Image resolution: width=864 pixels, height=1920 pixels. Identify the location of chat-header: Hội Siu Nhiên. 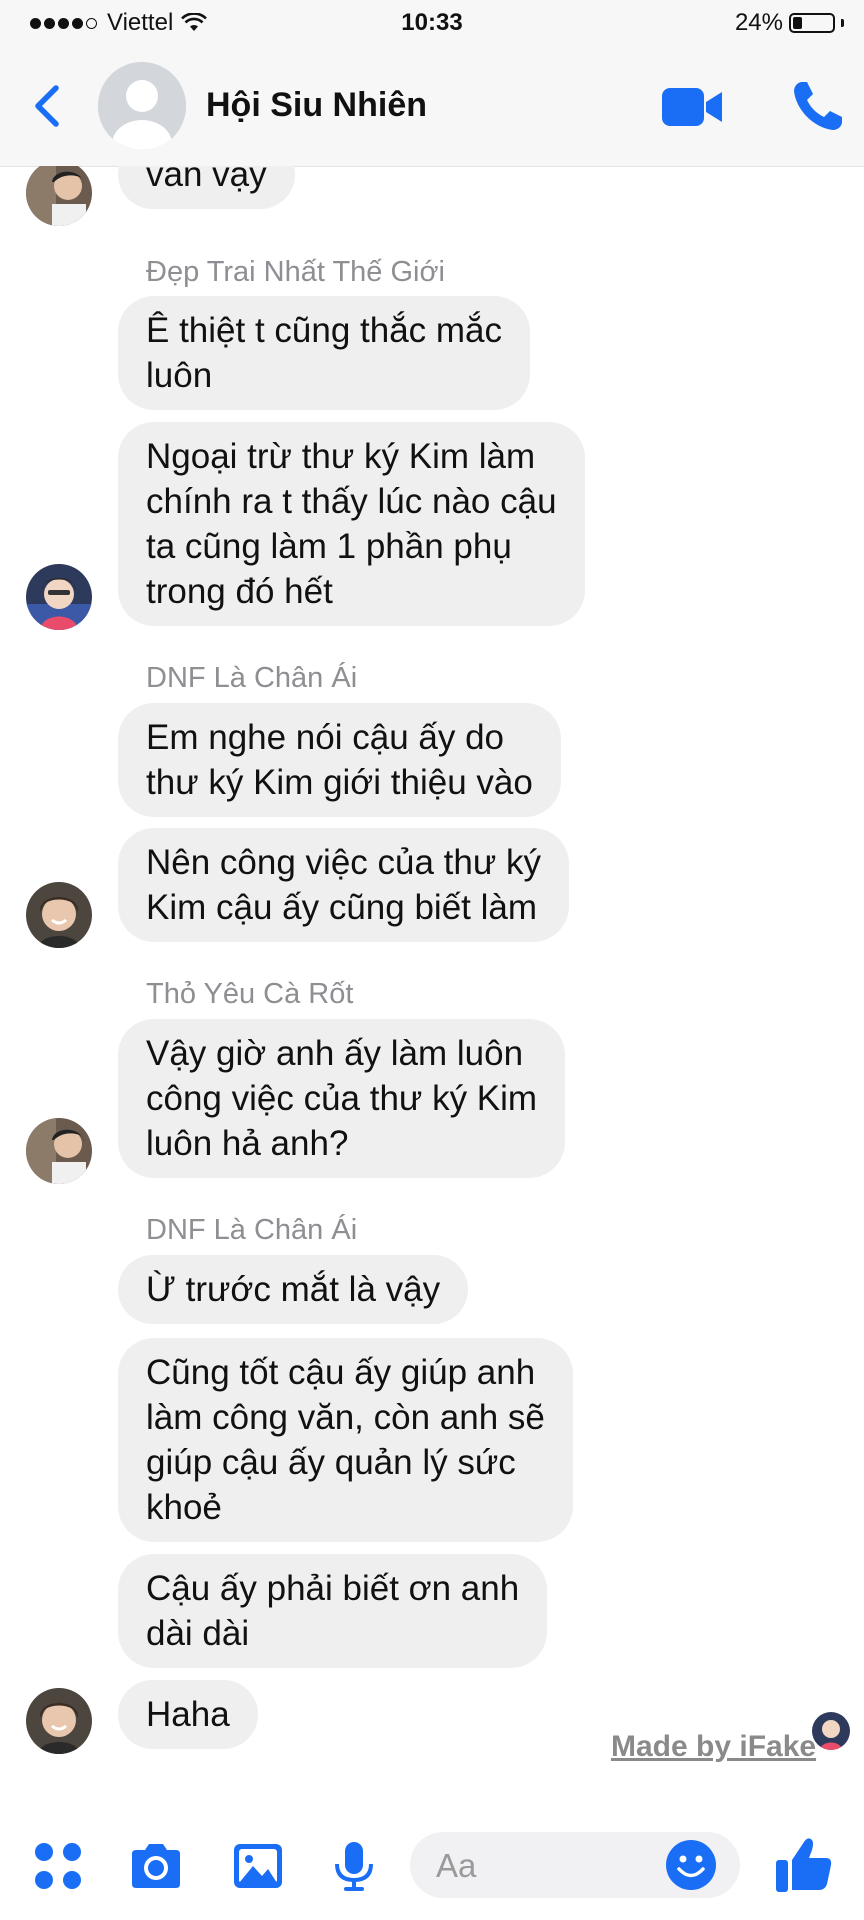
(432, 106).